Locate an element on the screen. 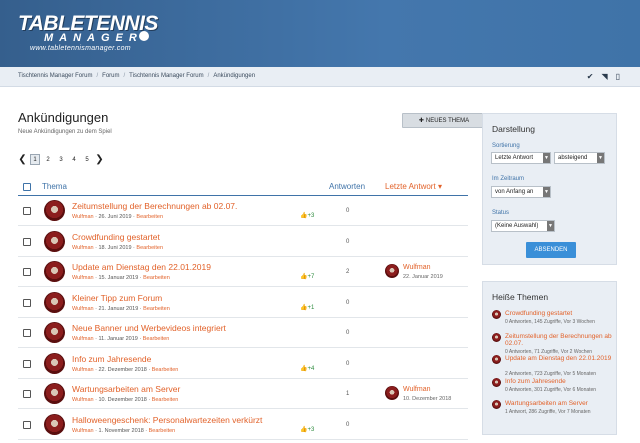 This screenshot has height=443, width=640. hot-topic-title: Update am Dienstag den 22.01.2019 is located at coordinates (559, 358).